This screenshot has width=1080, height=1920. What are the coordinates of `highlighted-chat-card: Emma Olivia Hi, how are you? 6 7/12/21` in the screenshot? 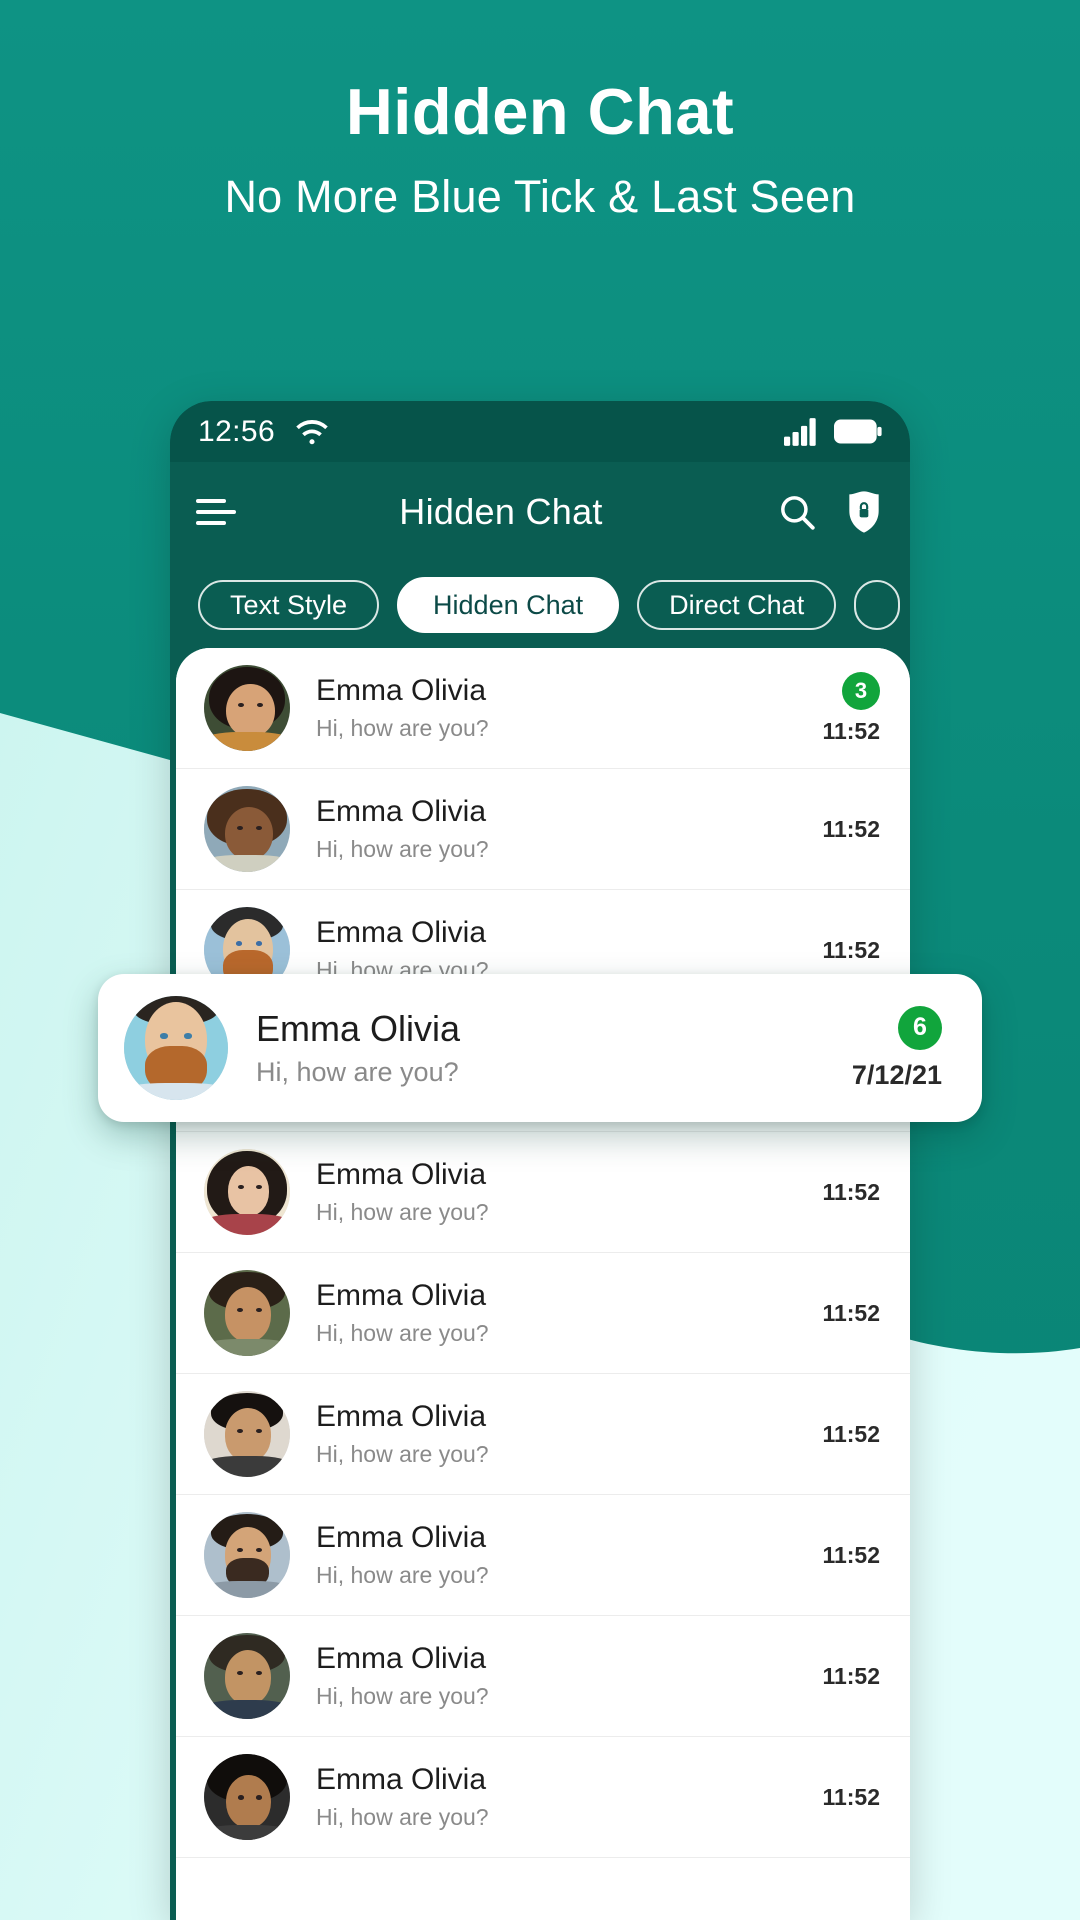 It's located at (540, 1048).